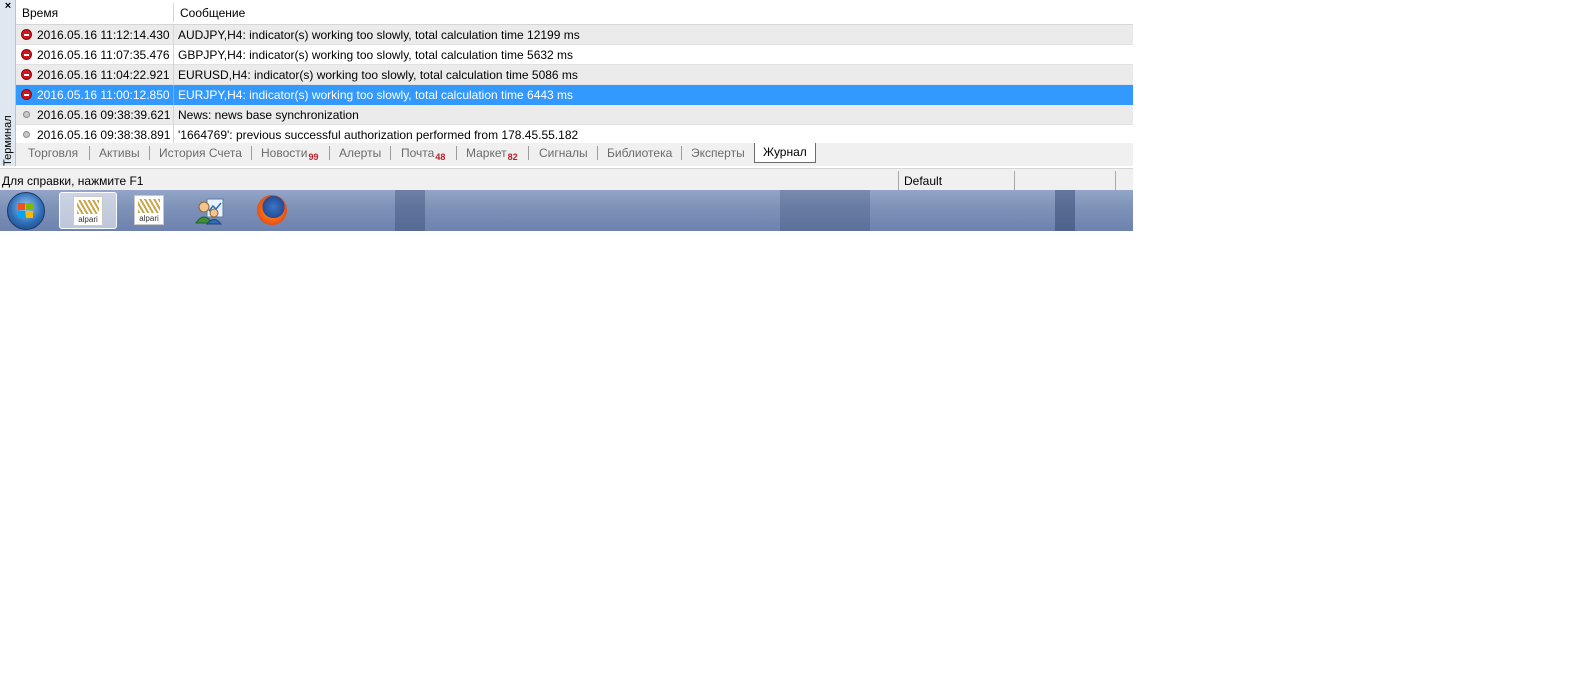 Image resolution: width=1581 pixels, height=691 pixels. I want to click on firefox-icon, so click(272, 210).